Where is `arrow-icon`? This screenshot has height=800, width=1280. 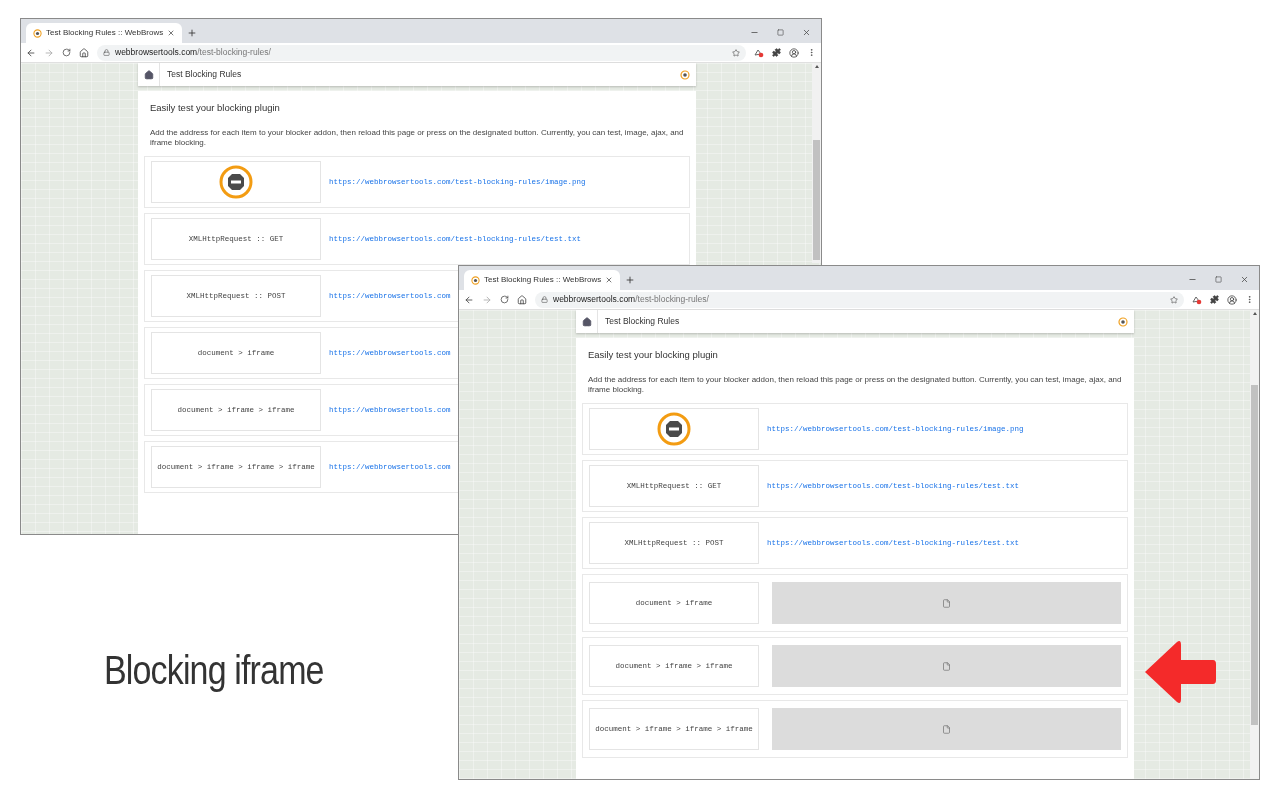 arrow-icon is located at coordinates (1180, 672).